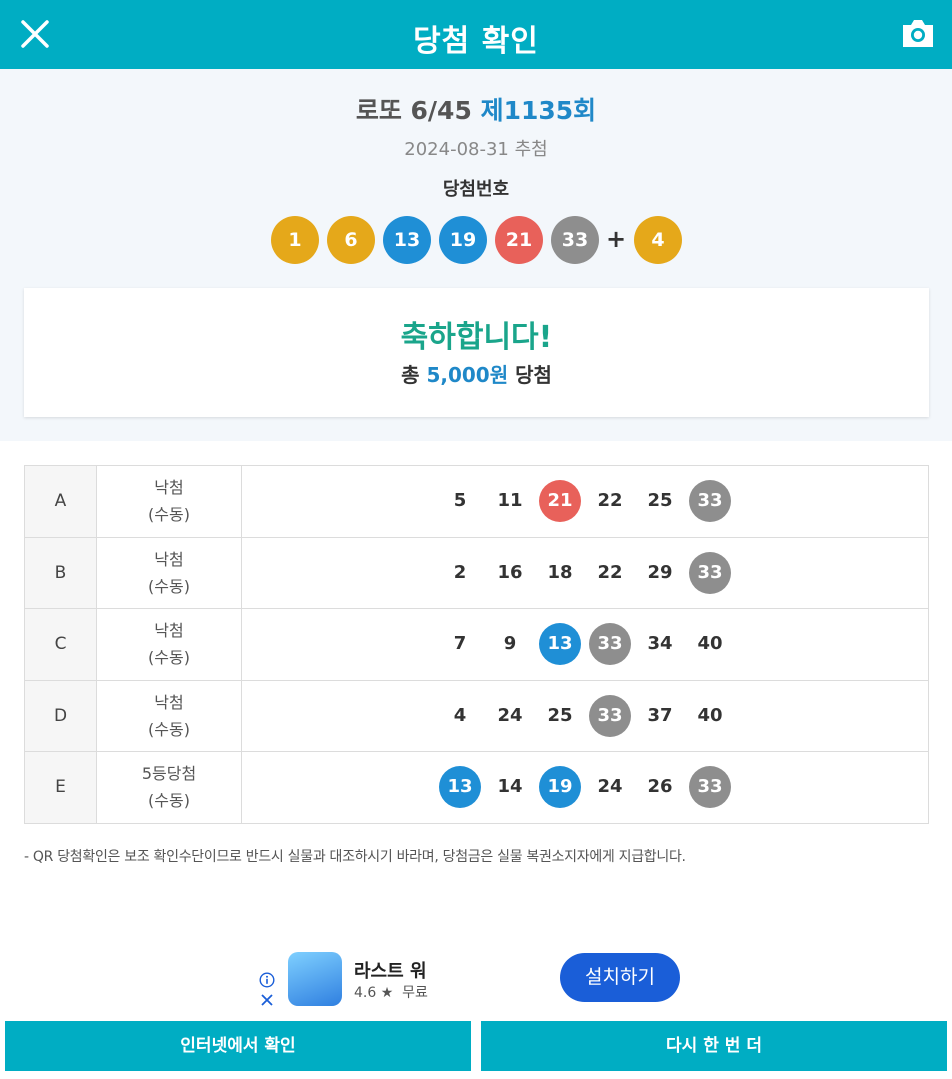  Describe the element at coordinates (510, 786) in the screenshot. I see `game-number: 14` at that location.